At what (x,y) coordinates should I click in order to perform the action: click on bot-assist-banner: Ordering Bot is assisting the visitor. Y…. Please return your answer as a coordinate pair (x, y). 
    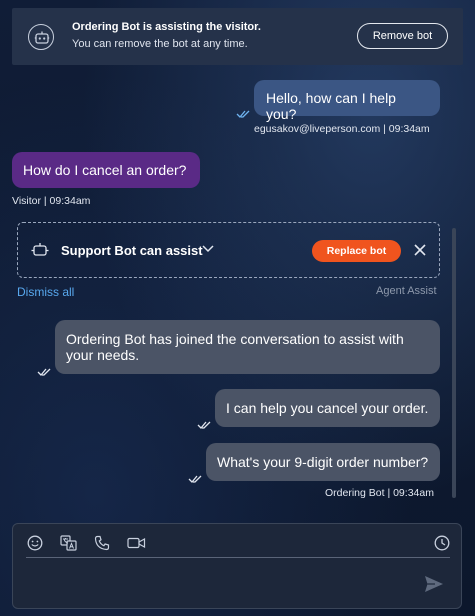
    Looking at the image, I should click on (237, 36).